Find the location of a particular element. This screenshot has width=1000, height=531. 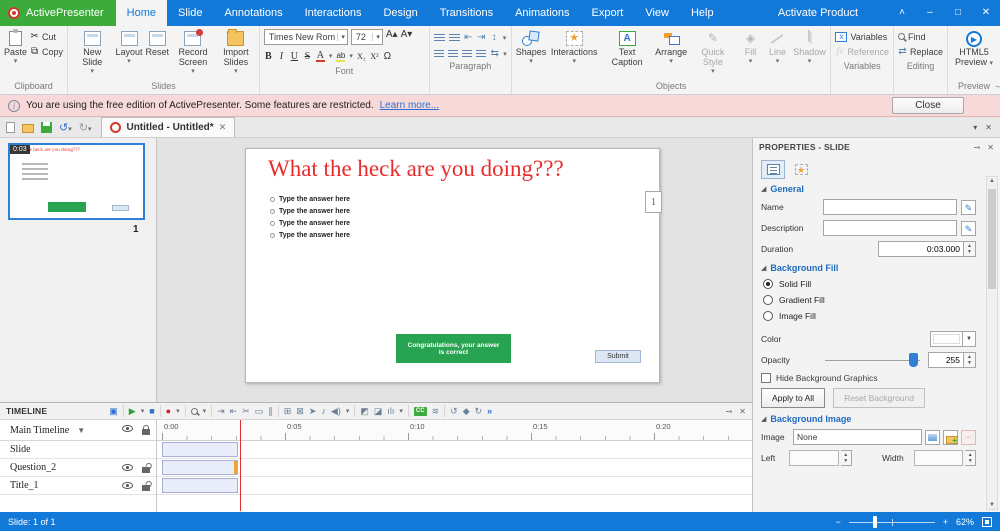

font-size-select: 72 ▾ is located at coordinates (366, 37).